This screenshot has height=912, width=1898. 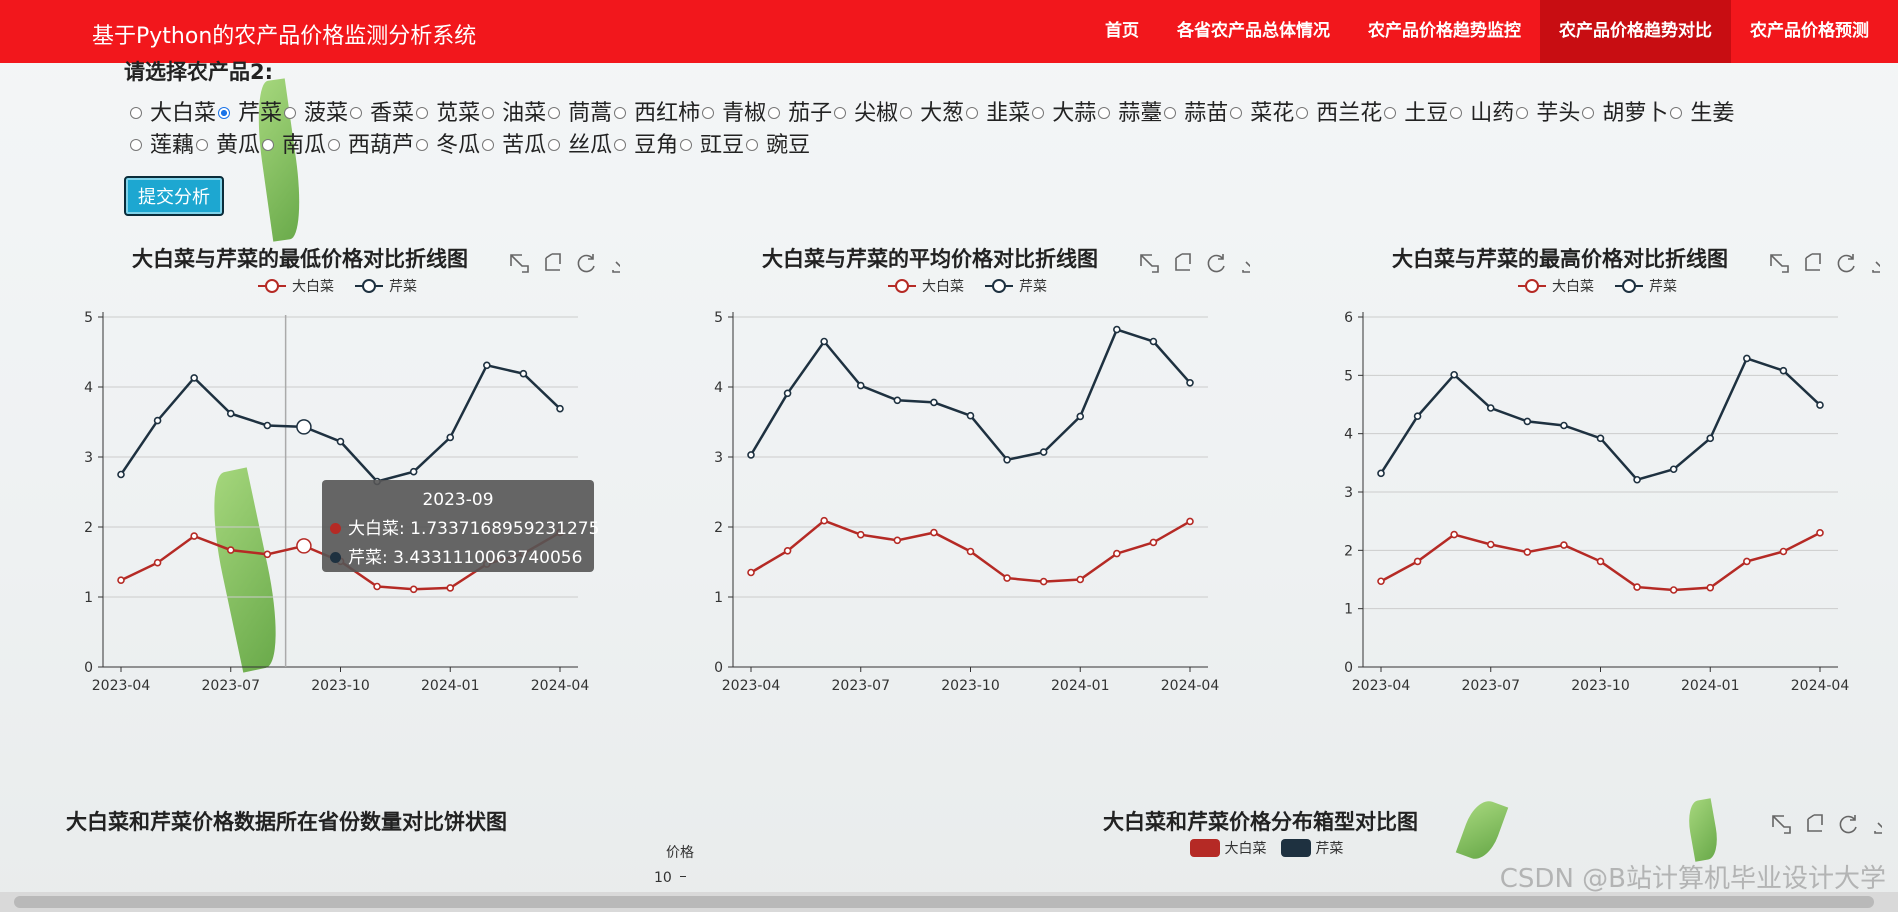 I want to click on scrollbar-thumb, so click(x=944, y=902).